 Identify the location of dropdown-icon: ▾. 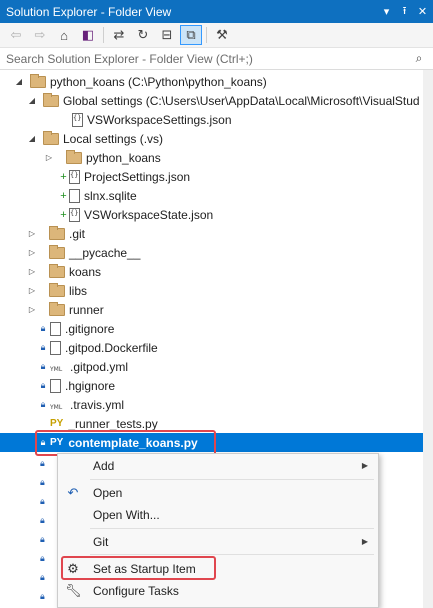
(386, 11).